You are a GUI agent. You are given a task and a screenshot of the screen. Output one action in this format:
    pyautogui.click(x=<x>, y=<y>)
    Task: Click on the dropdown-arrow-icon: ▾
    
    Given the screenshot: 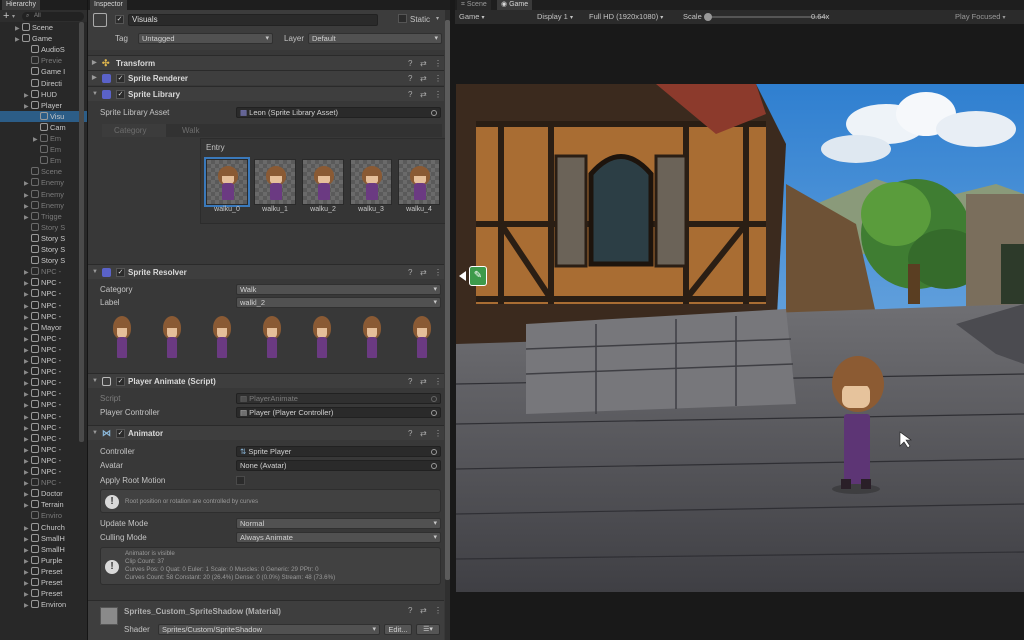 What is the action you would take?
    pyautogui.click(x=13, y=16)
    